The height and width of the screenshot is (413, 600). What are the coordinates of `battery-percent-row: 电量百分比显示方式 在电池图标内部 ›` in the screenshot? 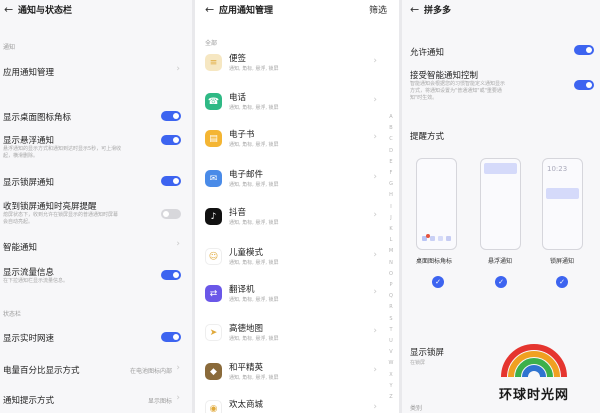 It's located at (96, 369).